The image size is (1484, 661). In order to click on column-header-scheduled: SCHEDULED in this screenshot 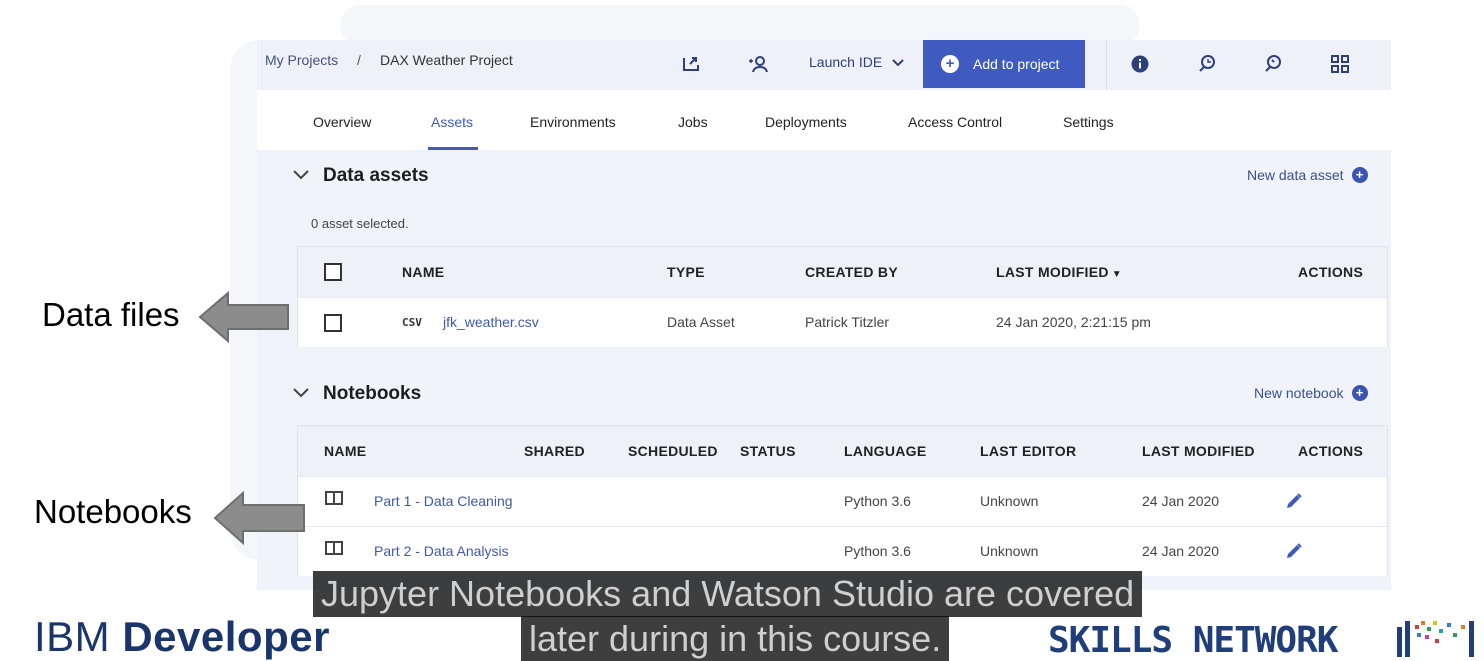, I will do `click(673, 451)`.